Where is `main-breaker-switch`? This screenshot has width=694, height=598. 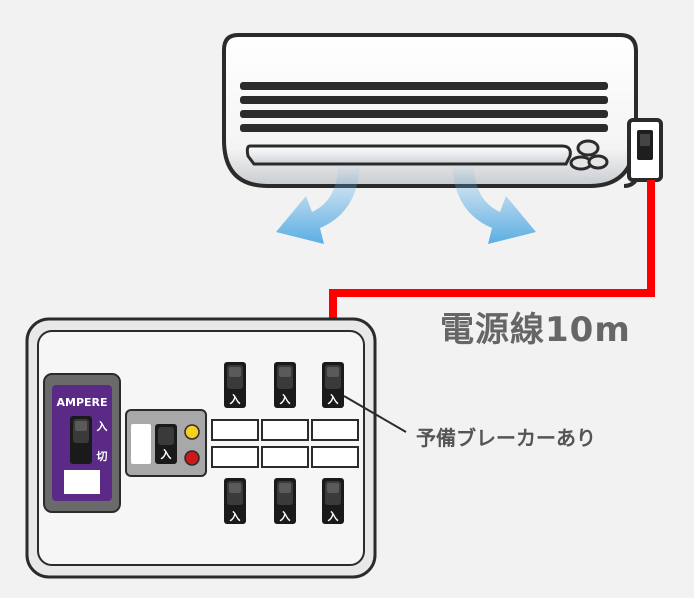 main-breaker-switch is located at coordinates (81, 440).